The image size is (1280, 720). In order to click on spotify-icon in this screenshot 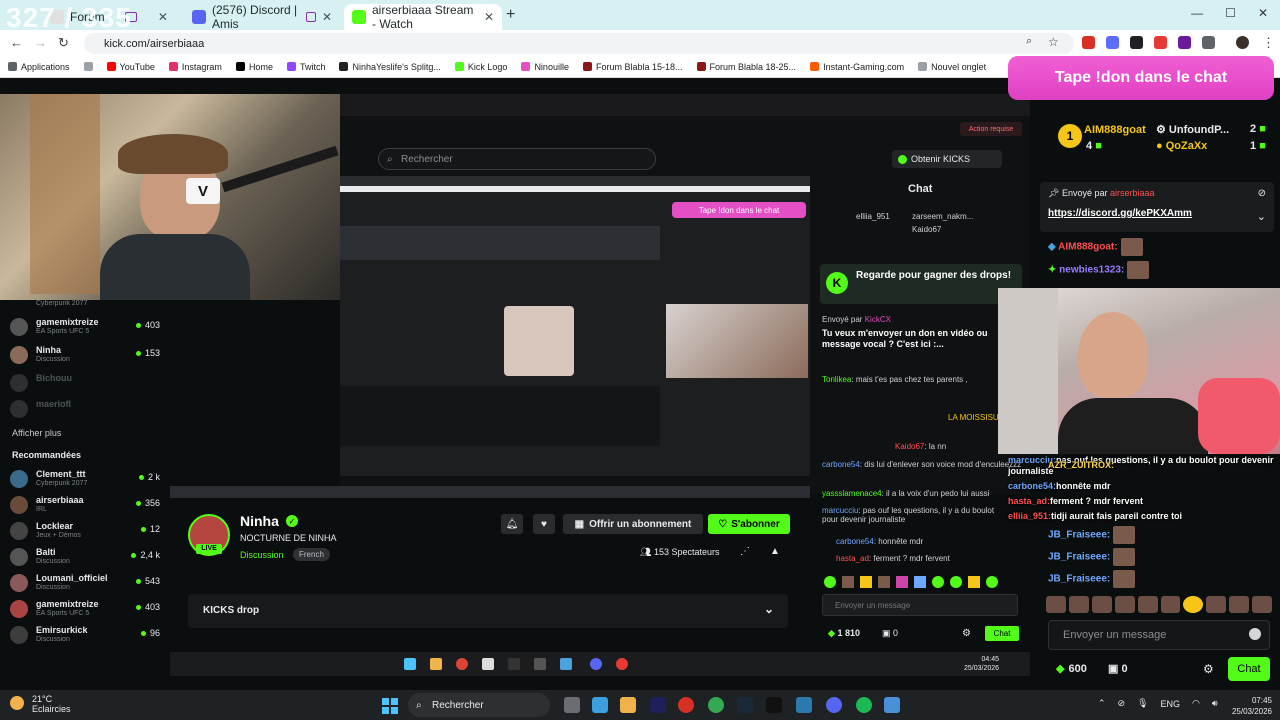, I will do `click(864, 705)`.